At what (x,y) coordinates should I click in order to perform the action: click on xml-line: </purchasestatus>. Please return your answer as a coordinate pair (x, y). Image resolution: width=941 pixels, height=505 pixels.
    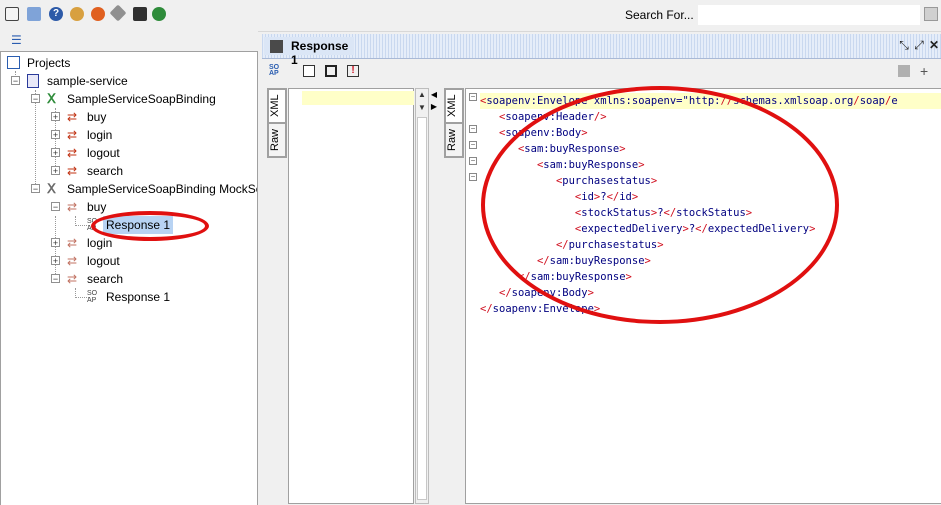
    Looking at the image, I should click on (609, 245).